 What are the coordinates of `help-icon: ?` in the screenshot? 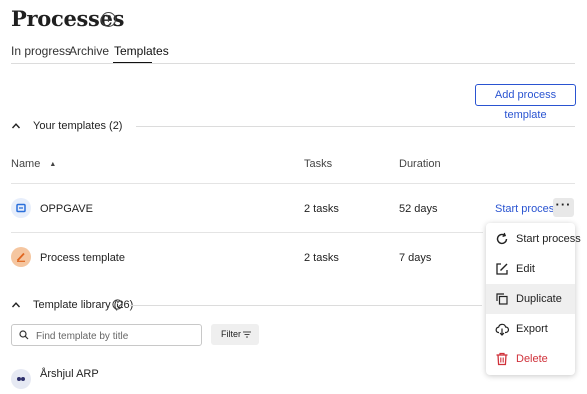 It's located at (108, 19).